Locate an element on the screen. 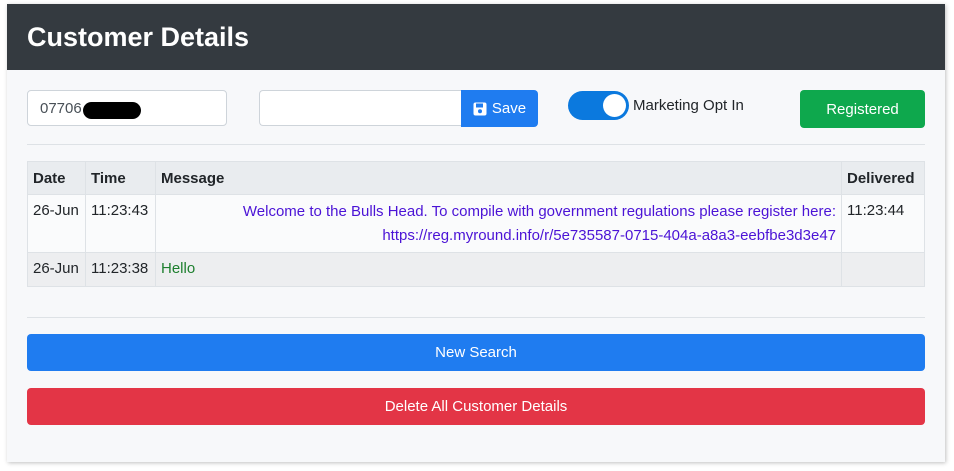  save-button-label: Save is located at coordinates (509, 108).